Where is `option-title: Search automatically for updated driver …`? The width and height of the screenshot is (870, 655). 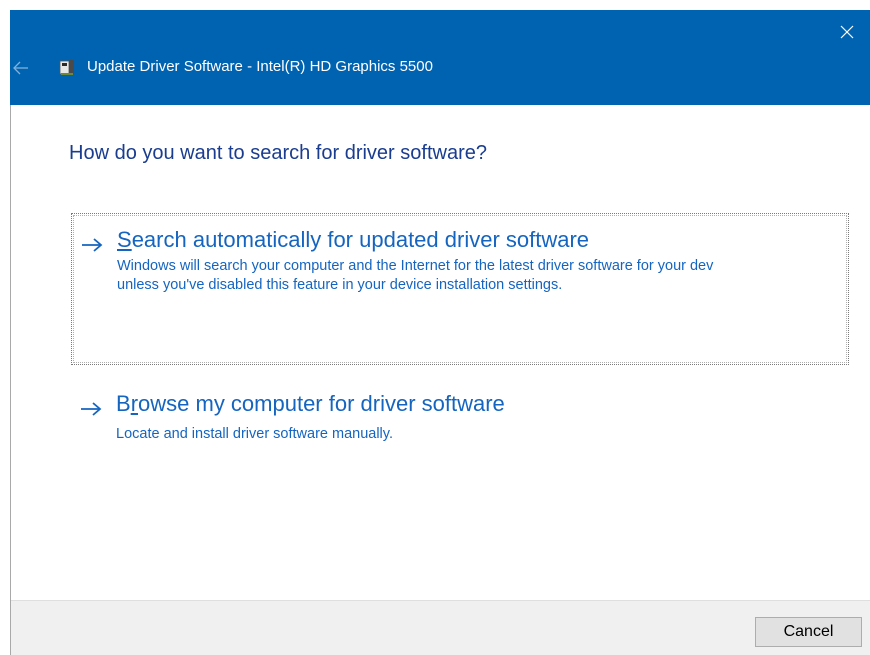 option-title: Search automatically for updated driver … is located at coordinates (353, 239).